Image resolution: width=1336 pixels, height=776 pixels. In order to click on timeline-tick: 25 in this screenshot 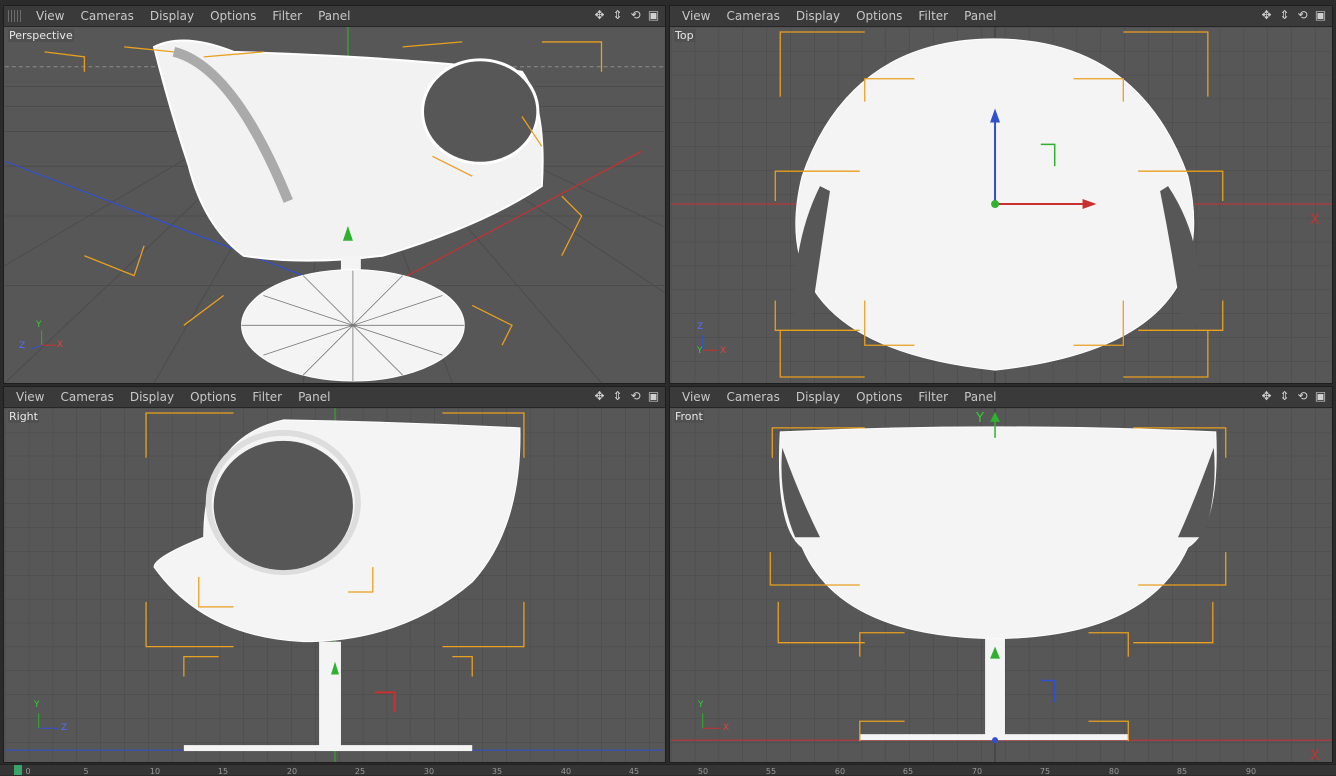, I will do `click(360, 771)`.